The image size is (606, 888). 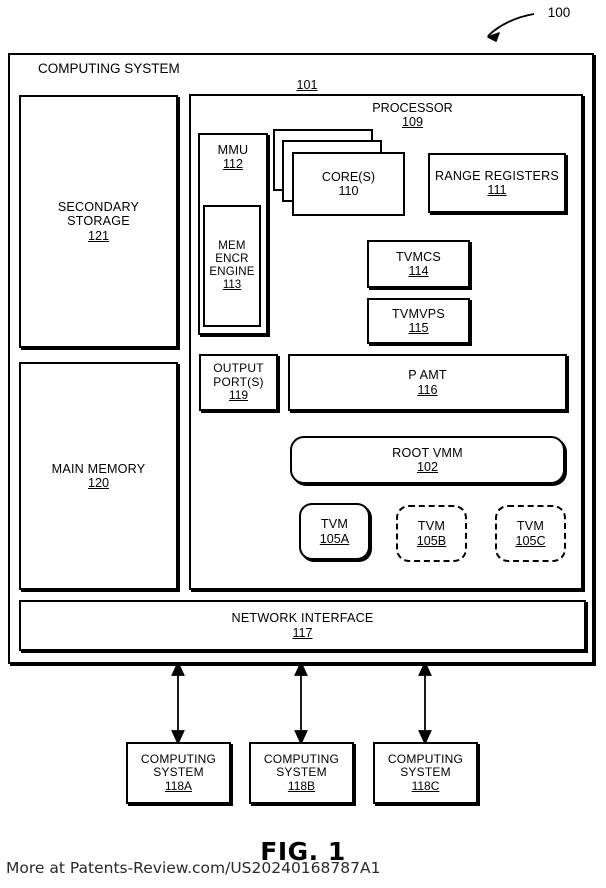 I want to click on external-system-118c-label-line1: COMPUTING, so click(x=425, y=758).